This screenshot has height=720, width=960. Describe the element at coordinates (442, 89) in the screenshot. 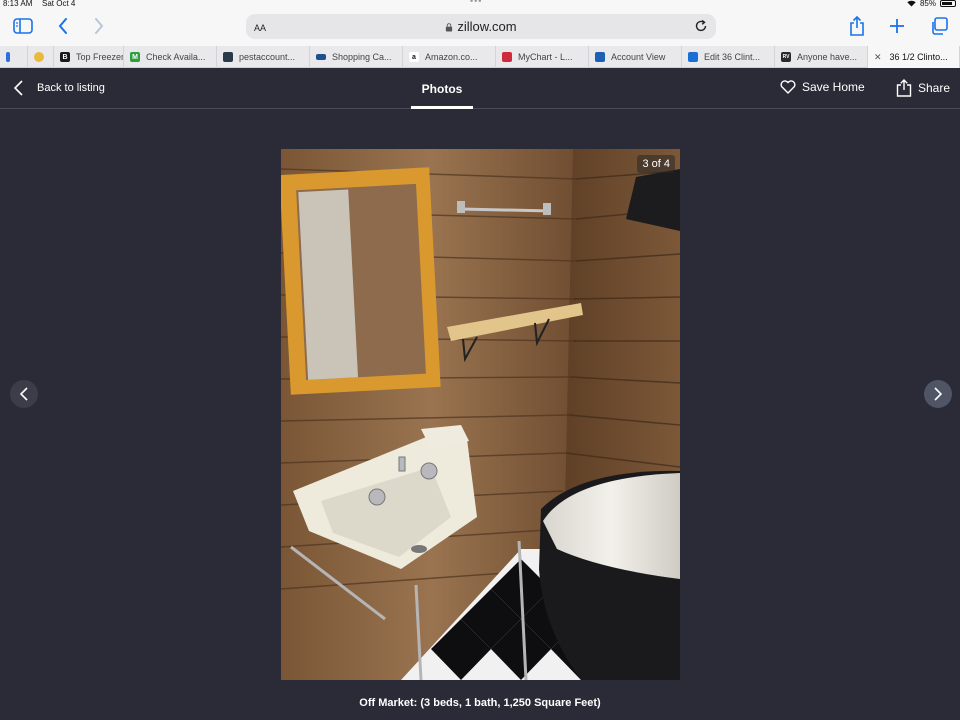

I see `tab-photos: Photos` at that location.